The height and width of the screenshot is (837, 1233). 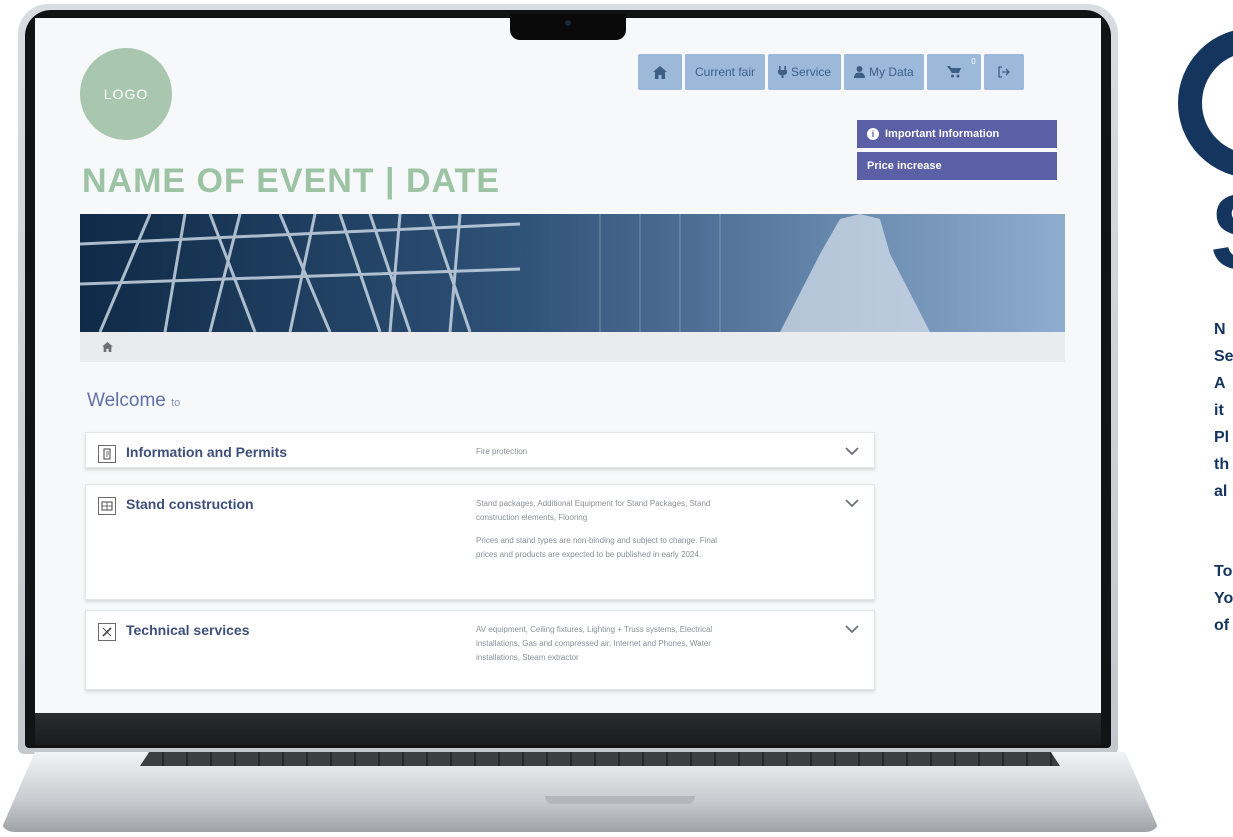 I want to click on side-line: it, so click(x=1219, y=410).